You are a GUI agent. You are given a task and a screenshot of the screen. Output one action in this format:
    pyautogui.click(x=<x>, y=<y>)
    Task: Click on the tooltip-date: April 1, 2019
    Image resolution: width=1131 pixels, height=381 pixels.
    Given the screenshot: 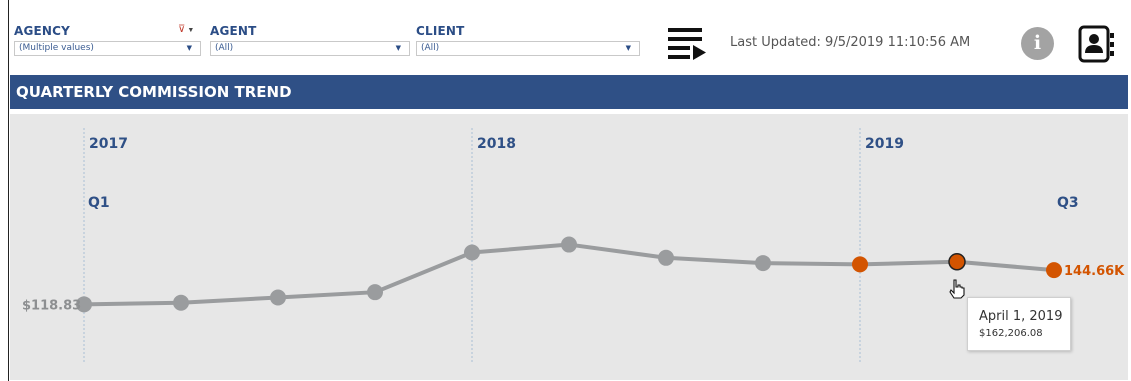 What is the action you would take?
    pyautogui.click(x=1021, y=316)
    